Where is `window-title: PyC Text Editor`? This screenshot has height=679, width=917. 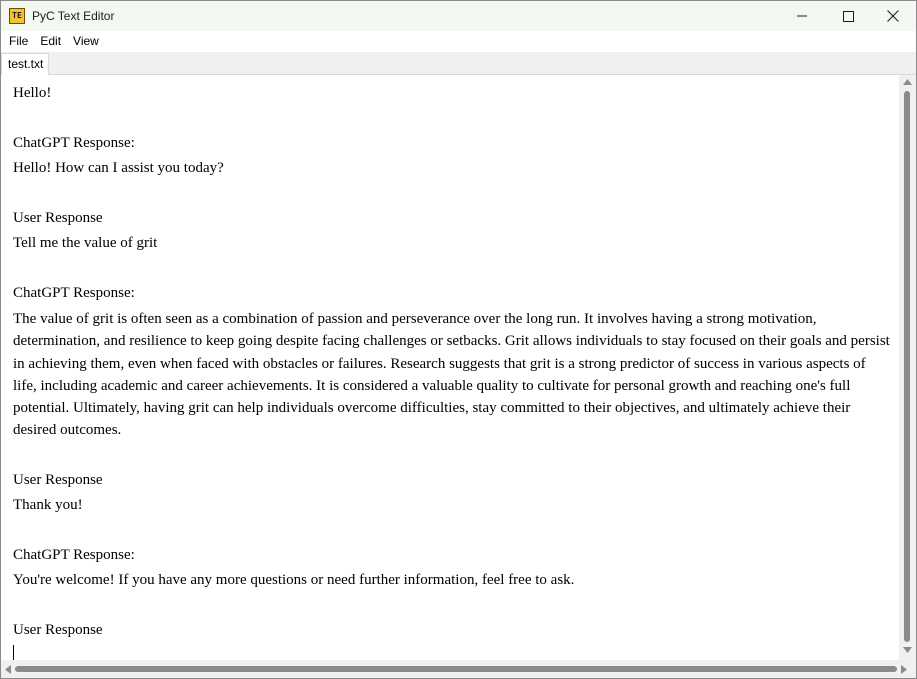 window-title: PyC Text Editor is located at coordinates (73, 16).